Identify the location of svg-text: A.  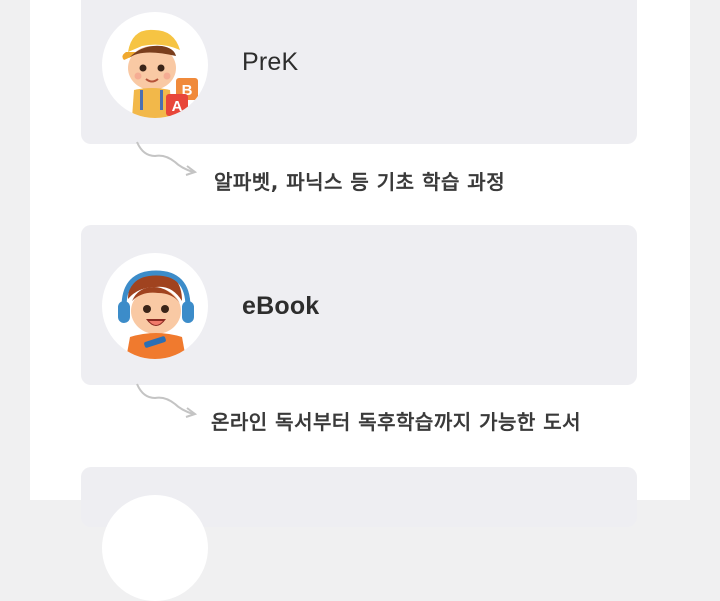
(177, 106).